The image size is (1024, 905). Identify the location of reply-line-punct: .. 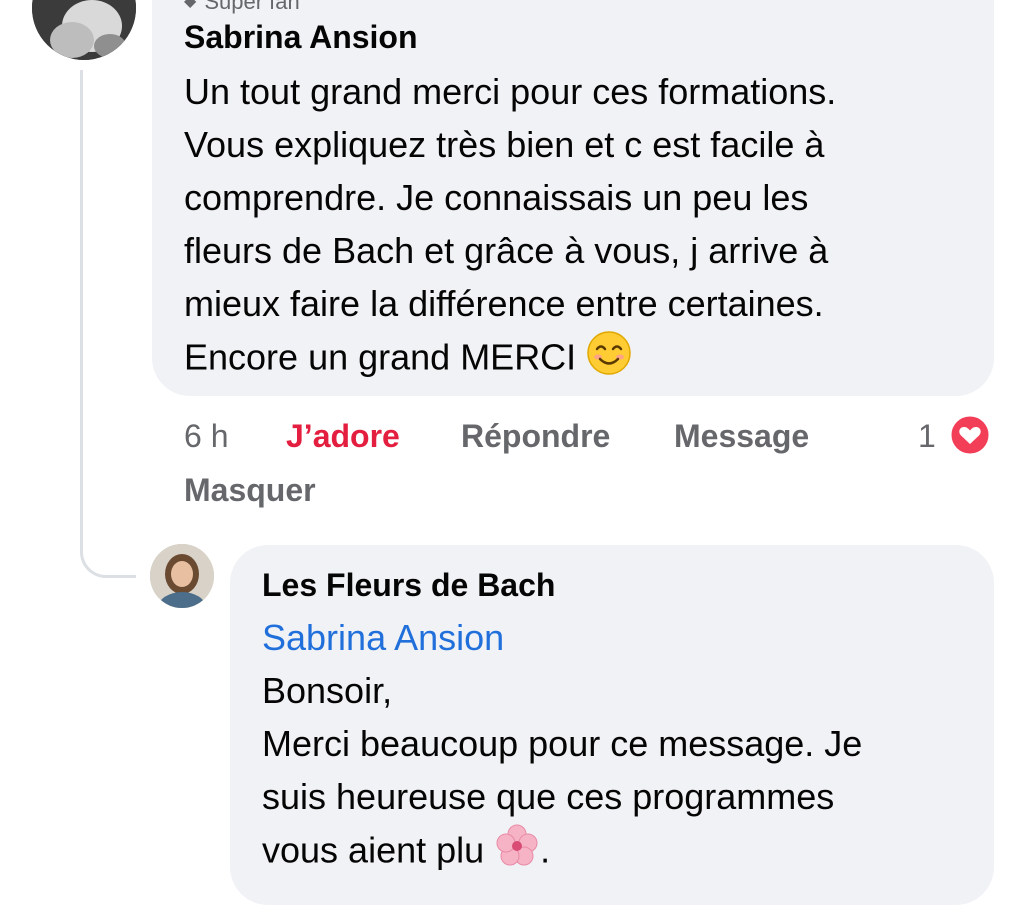
(545, 850).